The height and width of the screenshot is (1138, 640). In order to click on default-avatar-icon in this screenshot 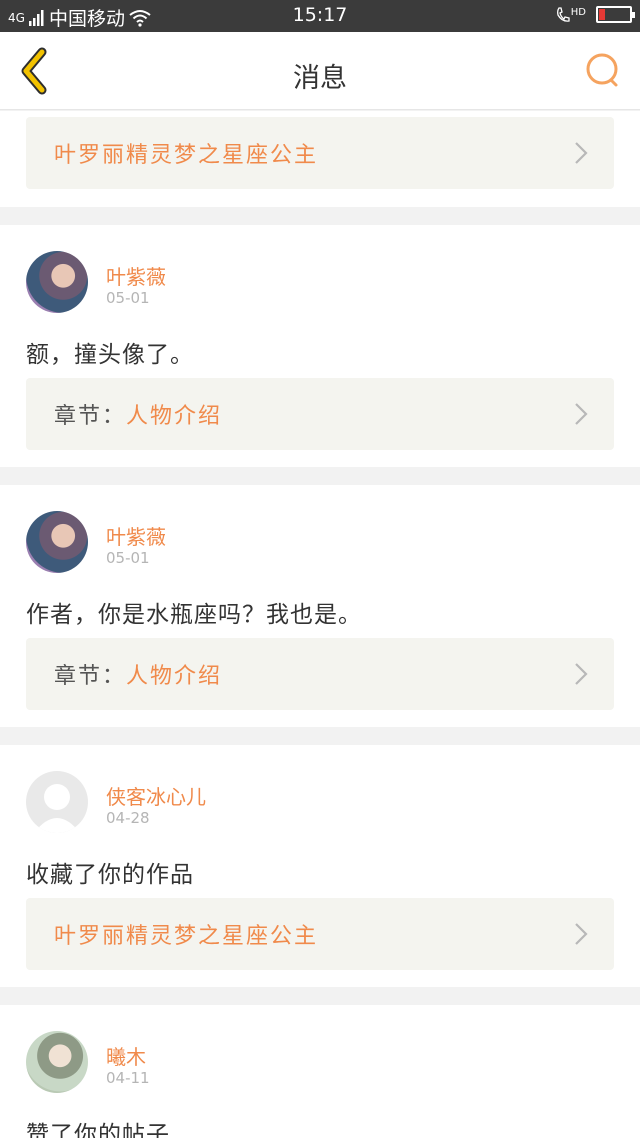, I will do `click(57, 802)`.